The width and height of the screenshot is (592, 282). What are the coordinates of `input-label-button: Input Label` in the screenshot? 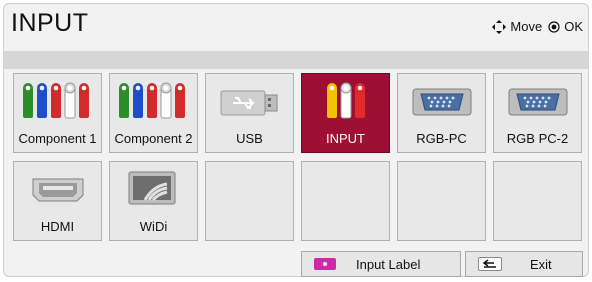 It's located at (381, 264).